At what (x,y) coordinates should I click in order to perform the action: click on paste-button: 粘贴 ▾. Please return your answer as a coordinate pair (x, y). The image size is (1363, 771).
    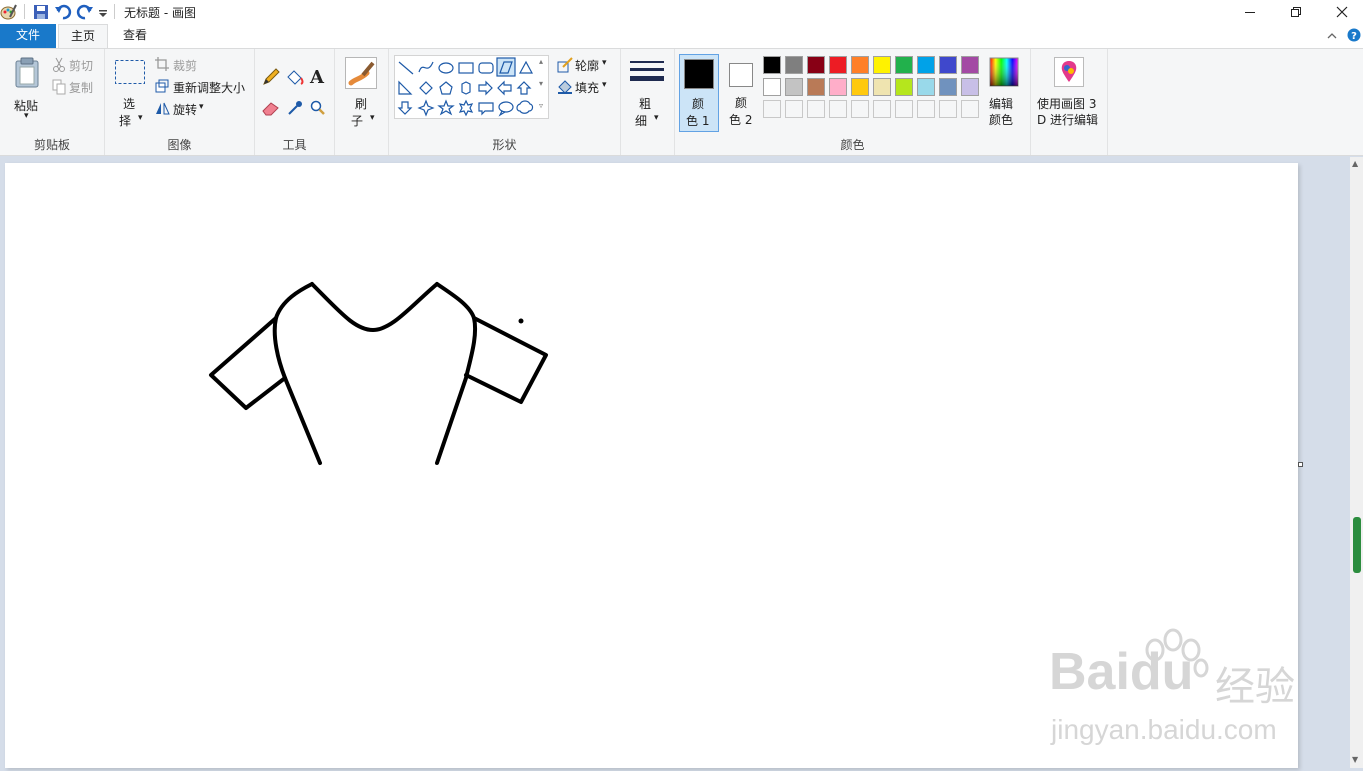
    Looking at the image, I should click on (26, 91).